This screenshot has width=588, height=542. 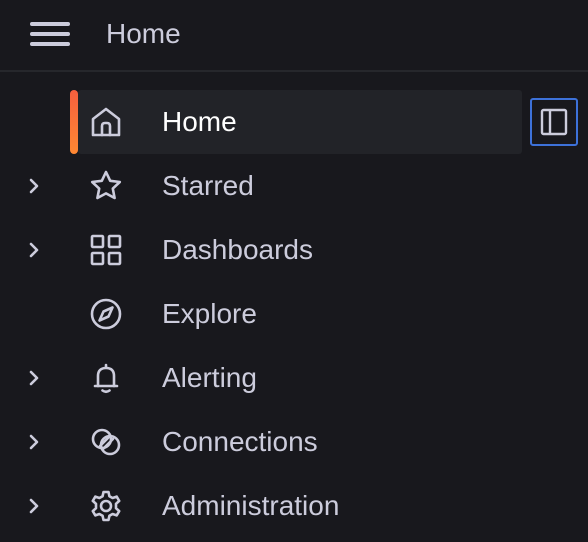 I want to click on active-item-background, so click(x=300, y=122).